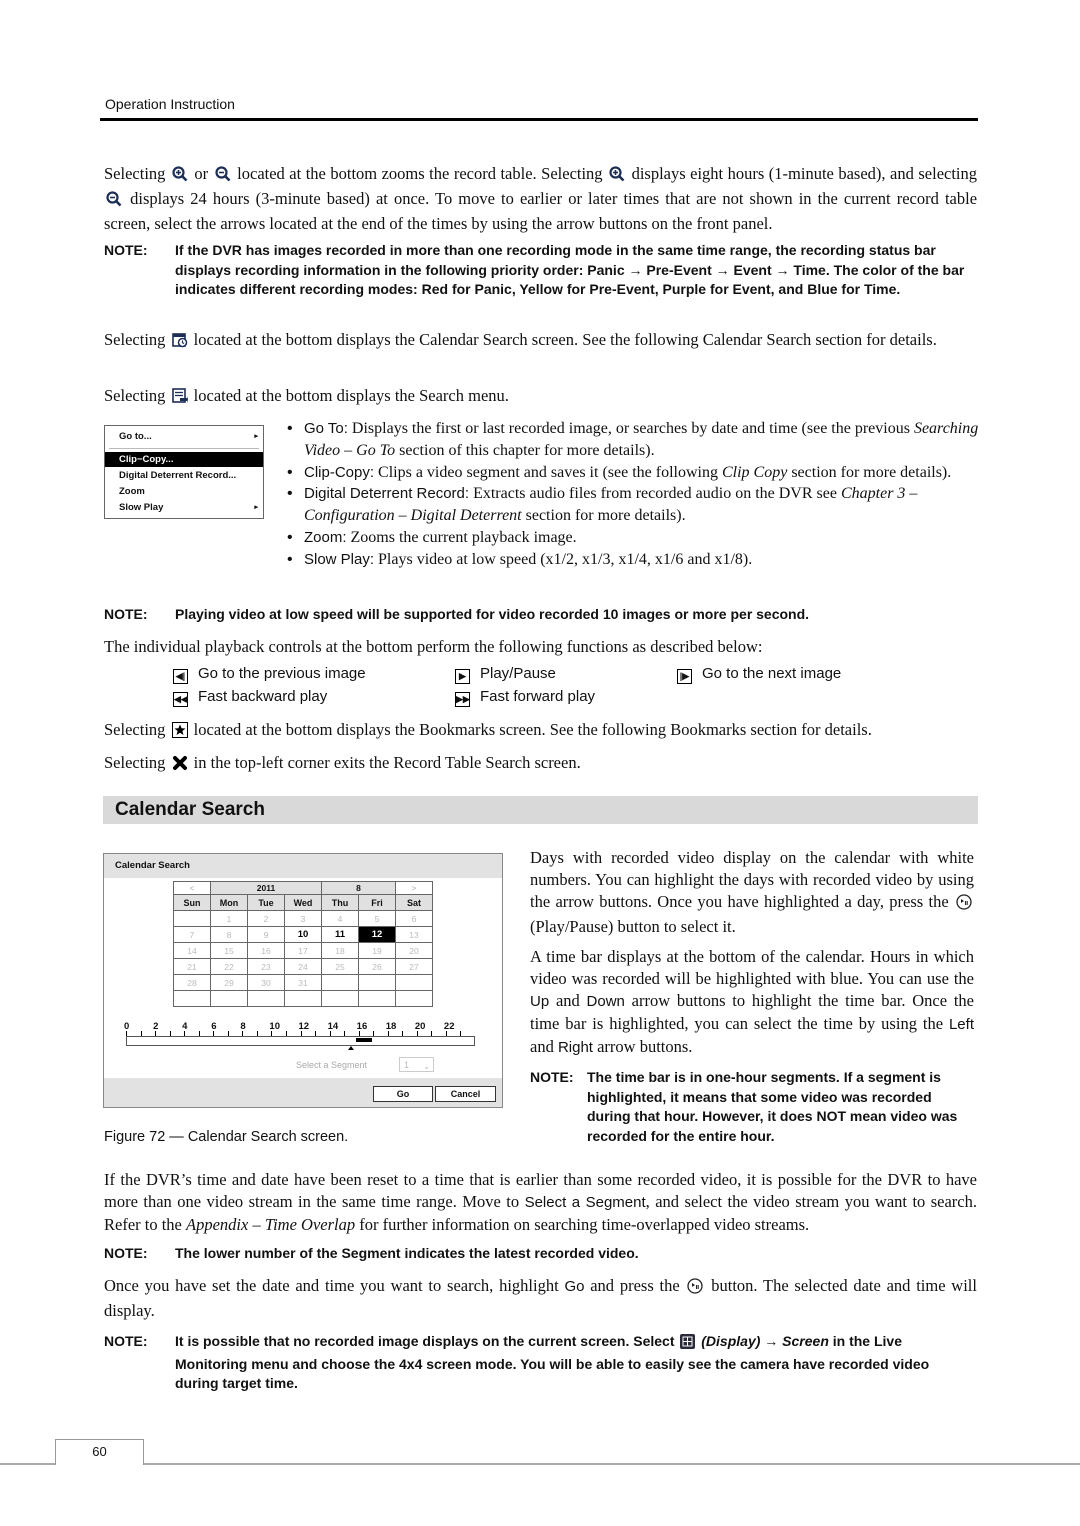 The height and width of the screenshot is (1526, 1080). I want to click on segment-select: 1 ⌄, so click(416, 1064).